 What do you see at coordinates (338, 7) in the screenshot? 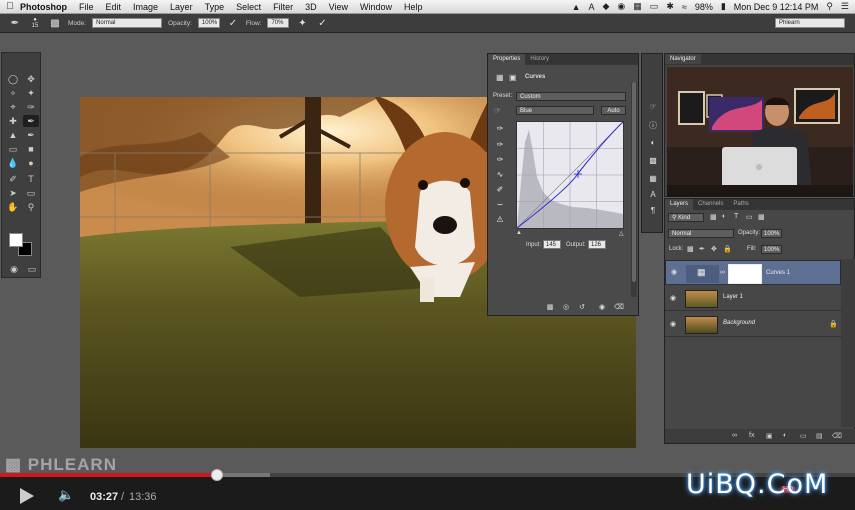
I see `menu-view: View` at bounding box center [338, 7].